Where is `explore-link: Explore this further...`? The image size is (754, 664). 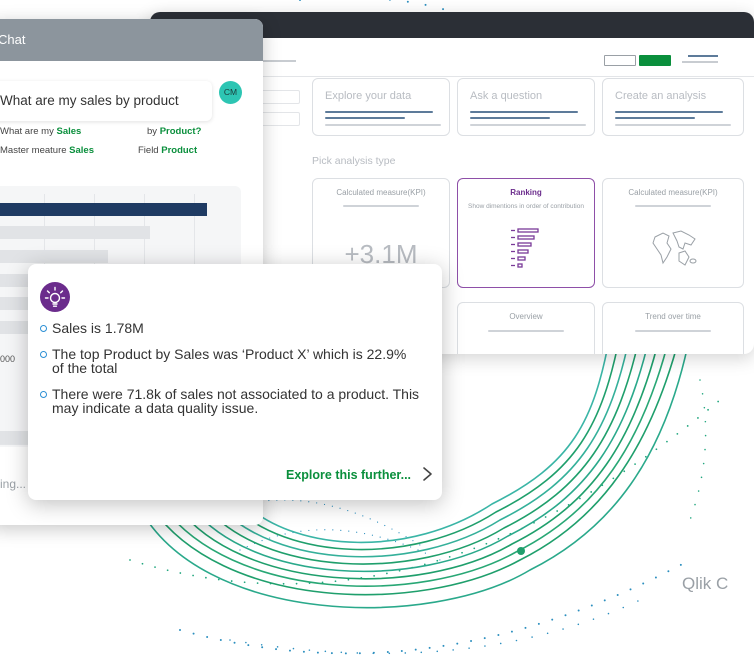 explore-link: Explore this further... is located at coordinates (348, 475).